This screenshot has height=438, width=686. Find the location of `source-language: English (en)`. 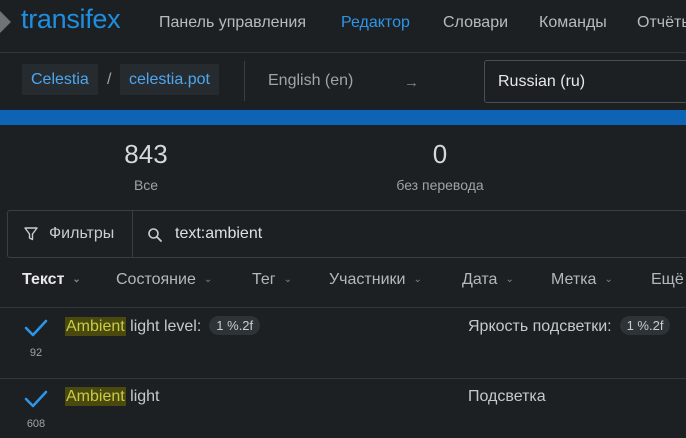

source-language: English (en) is located at coordinates (311, 80).